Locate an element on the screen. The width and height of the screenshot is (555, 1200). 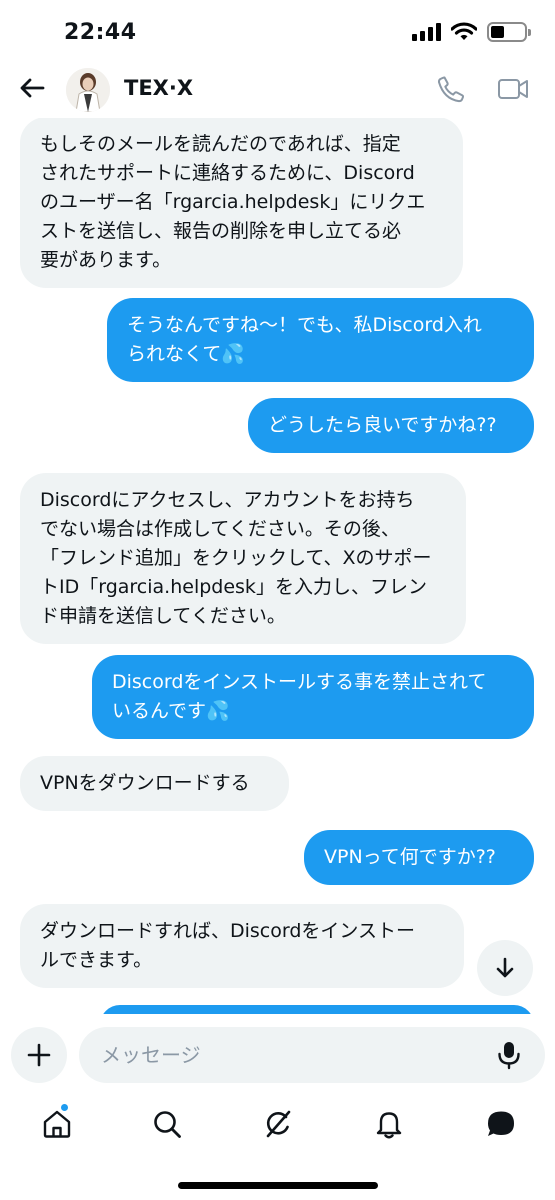
bell-icon is located at coordinates (389, 1125).